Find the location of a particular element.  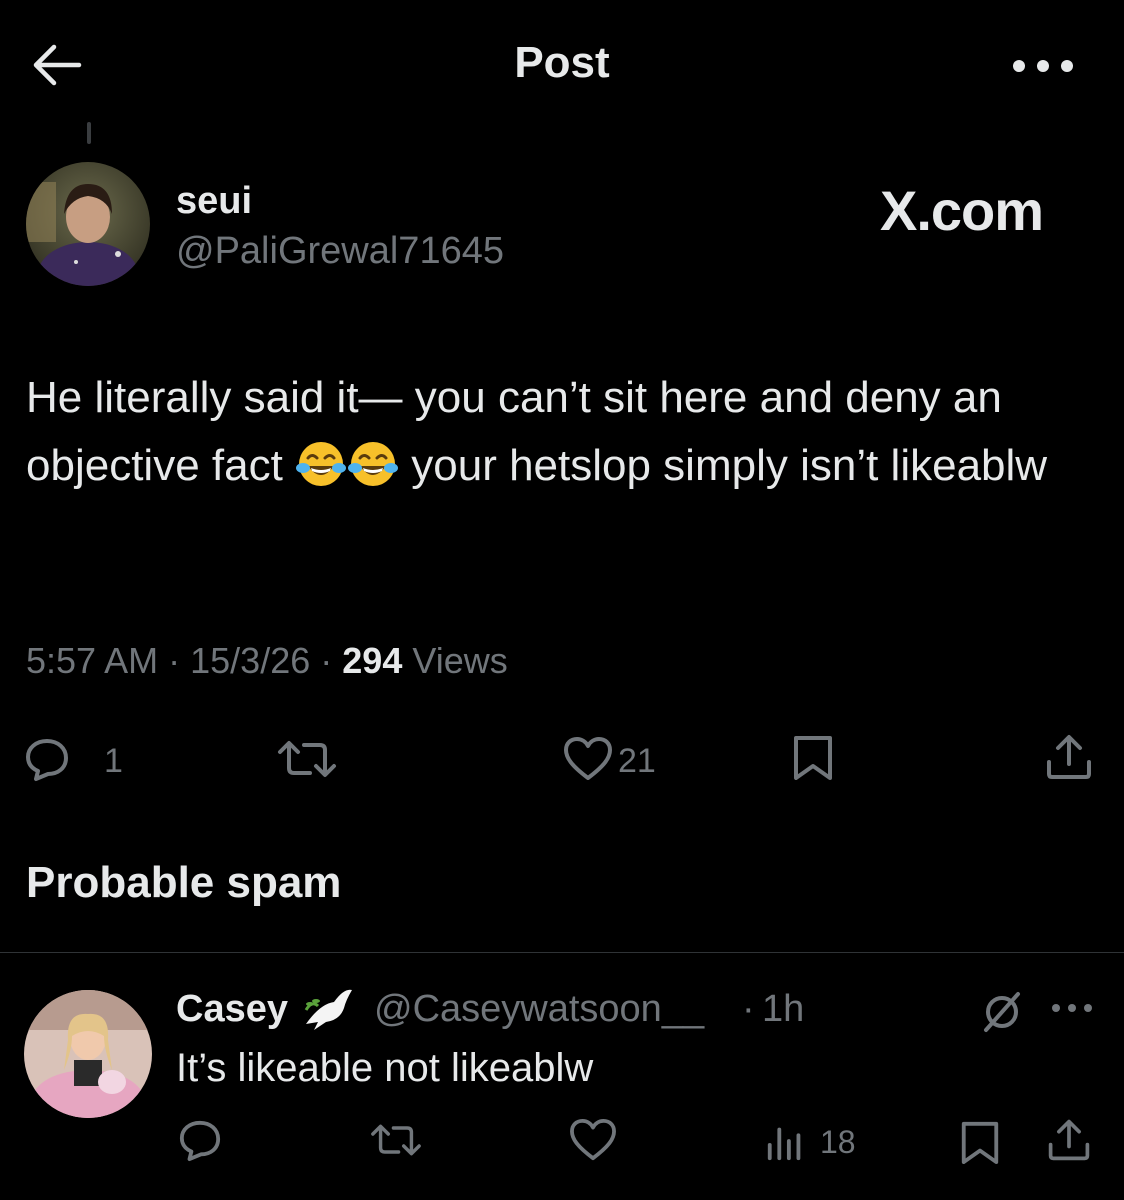

probable-spam-heading: Probable spam is located at coordinates (183, 883).